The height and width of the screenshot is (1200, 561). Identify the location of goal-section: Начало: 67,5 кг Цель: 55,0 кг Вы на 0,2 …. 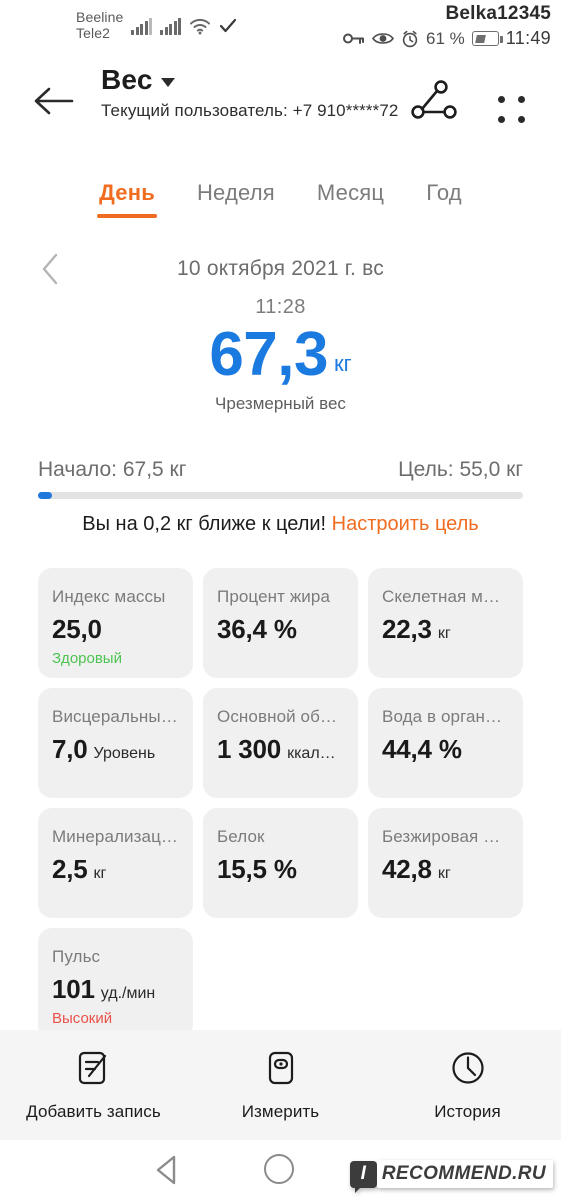
(280, 497).